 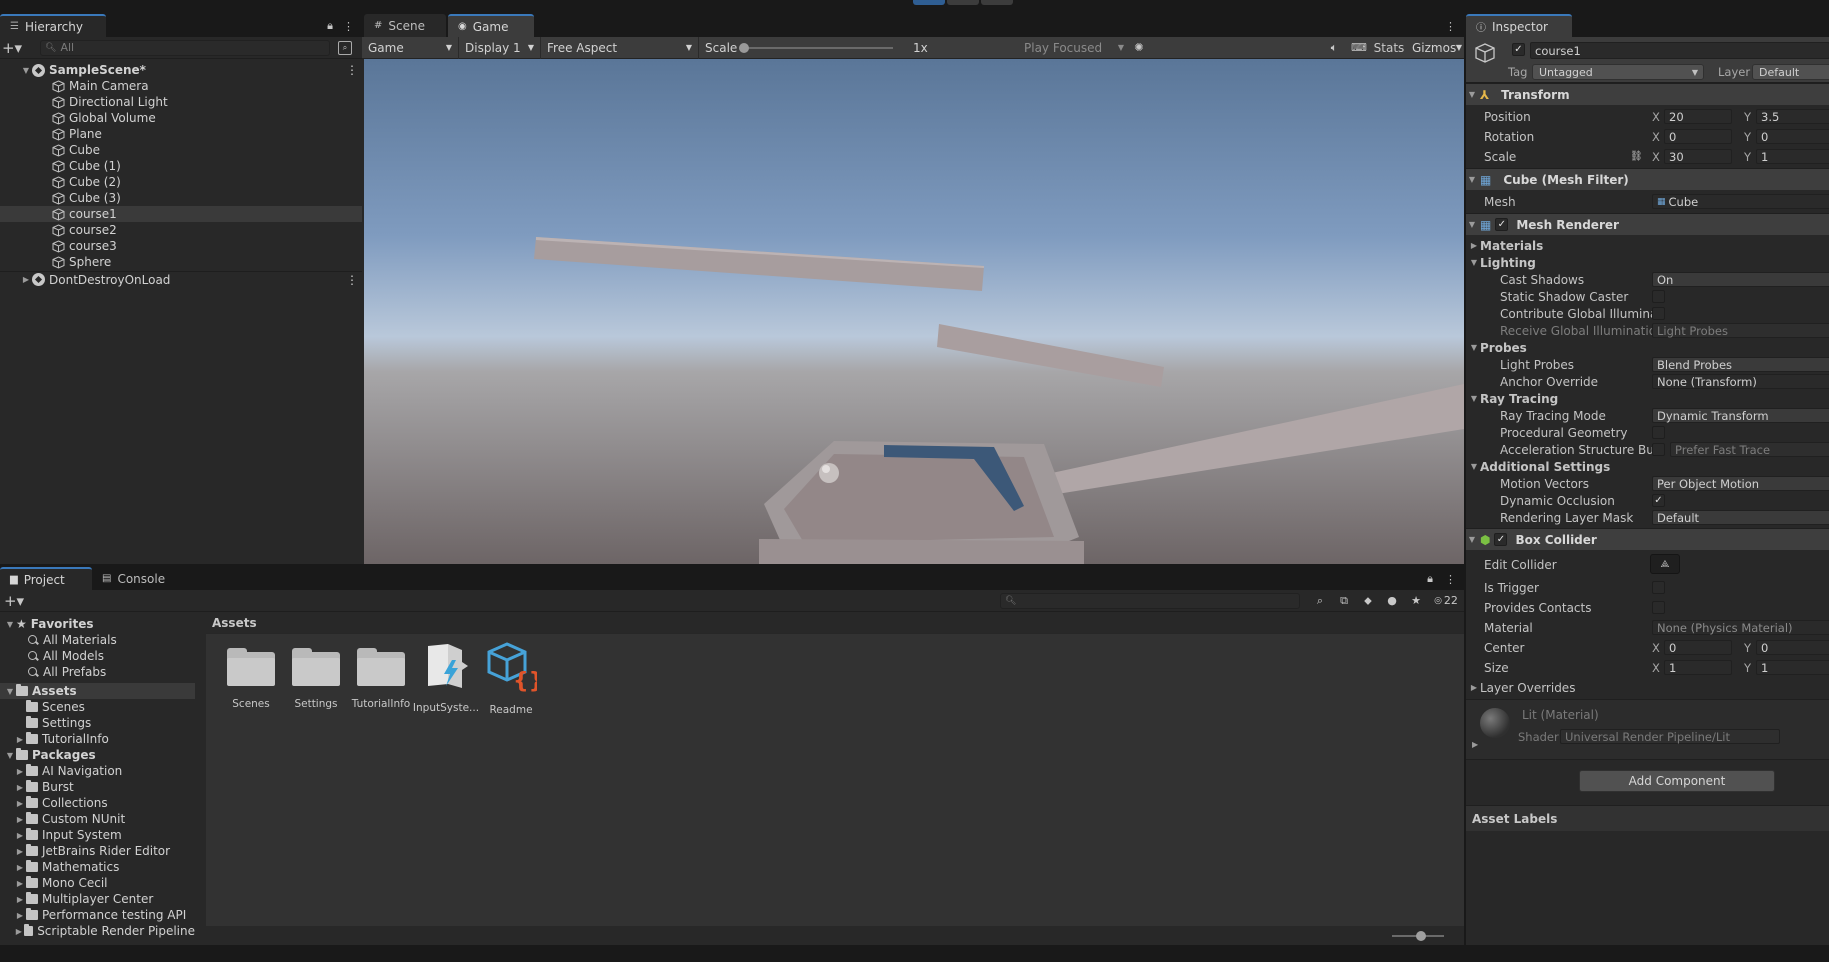 I want to click on hierarchy-search-input: 🔍︎ All, so click(x=185, y=47).